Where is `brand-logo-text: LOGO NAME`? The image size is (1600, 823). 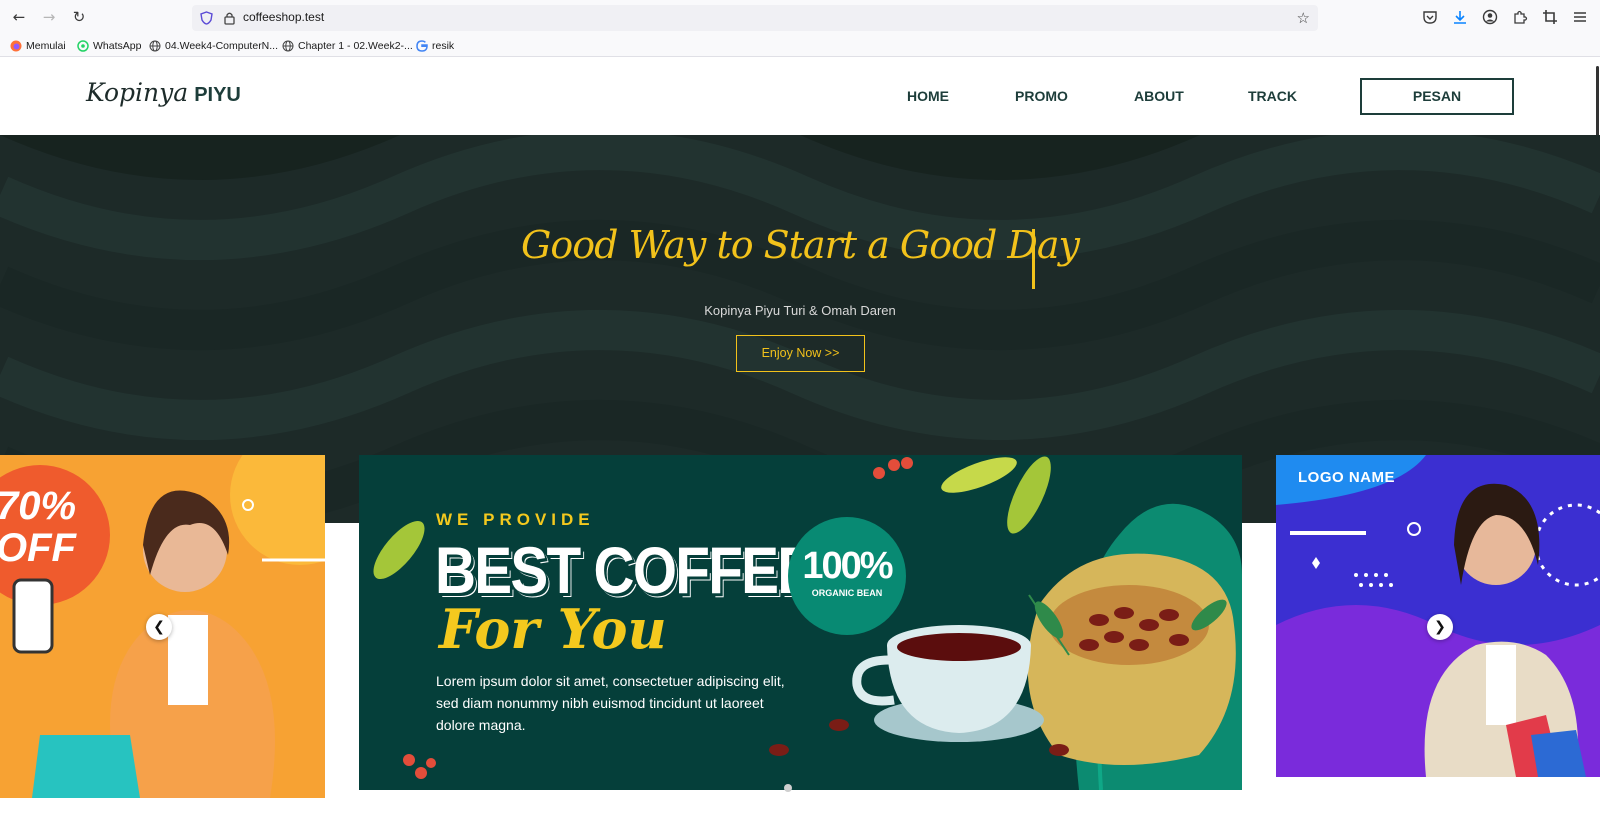 brand-logo-text: LOGO NAME is located at coordinates (1346, 477).